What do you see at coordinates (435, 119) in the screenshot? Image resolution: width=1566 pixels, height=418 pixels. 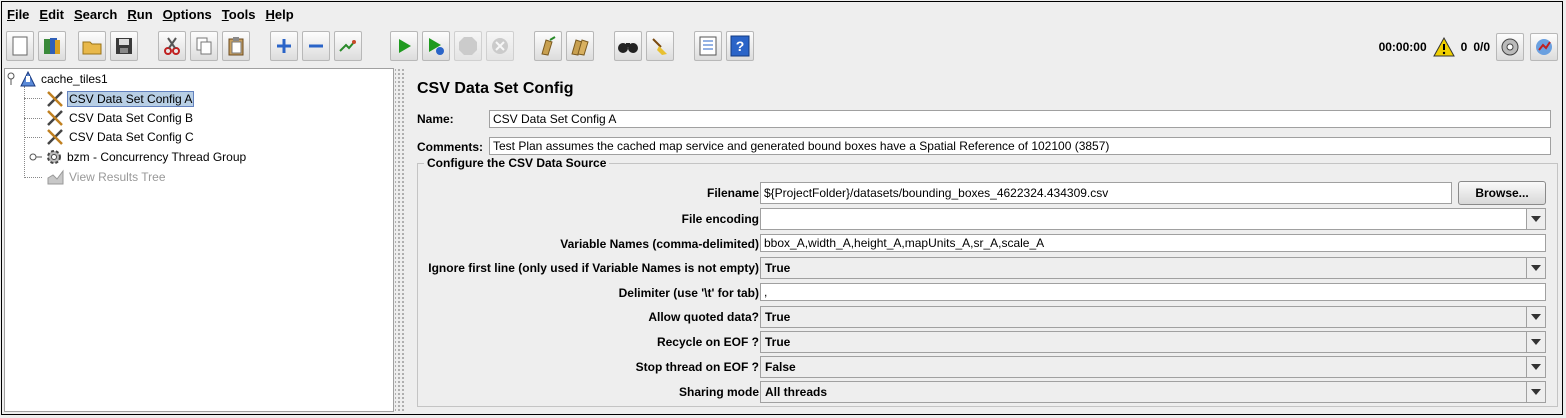 I see `name-label: Name:` at bounding box center [435, 119].